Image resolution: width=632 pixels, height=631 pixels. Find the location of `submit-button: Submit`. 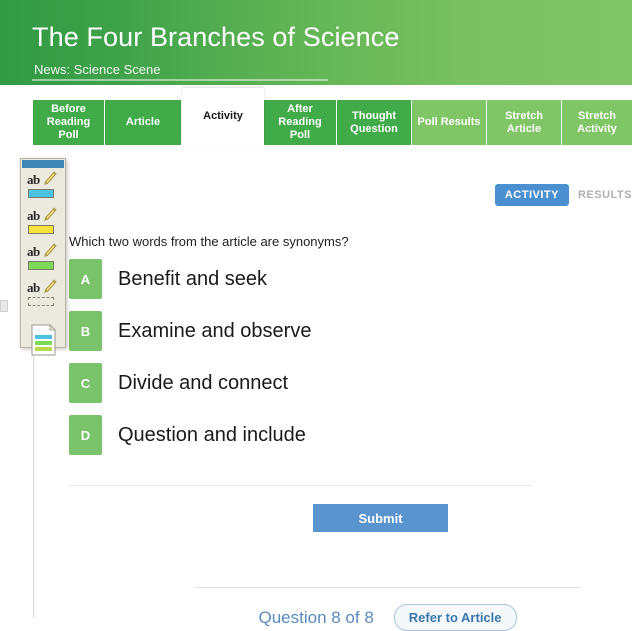

submit-button: Submit is located at coordinates (380, 518).